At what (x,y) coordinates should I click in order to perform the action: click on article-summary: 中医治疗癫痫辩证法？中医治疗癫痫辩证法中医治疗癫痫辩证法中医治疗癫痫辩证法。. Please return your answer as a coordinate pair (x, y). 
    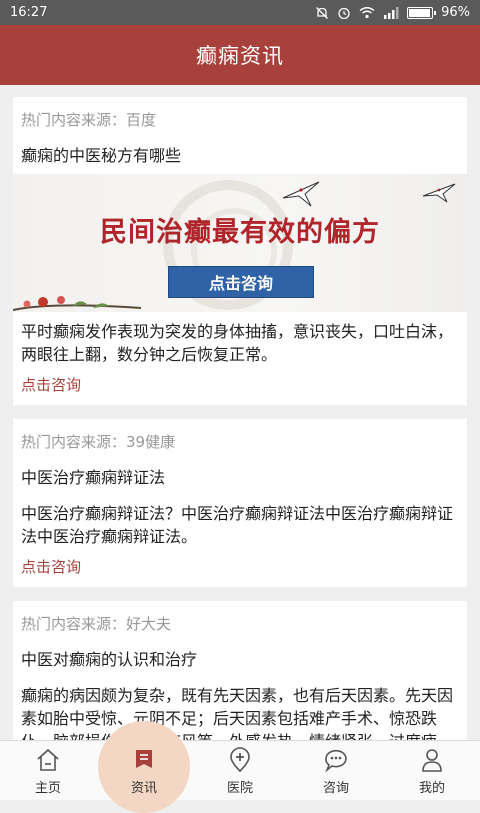
    Looking at the image, I should click on (237, 525).